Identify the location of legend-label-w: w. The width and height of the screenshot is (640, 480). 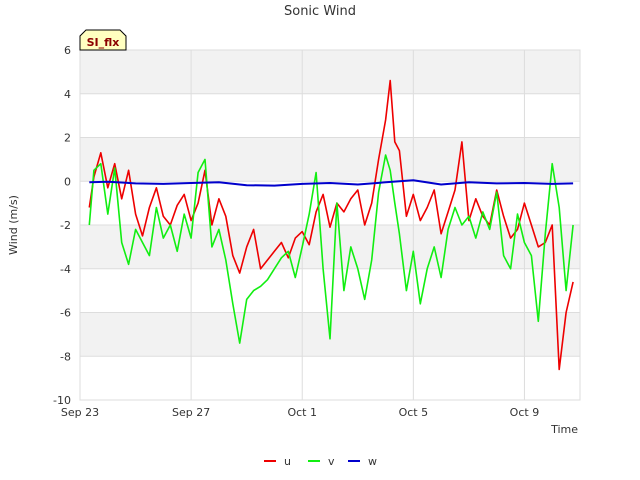
(372, 461).